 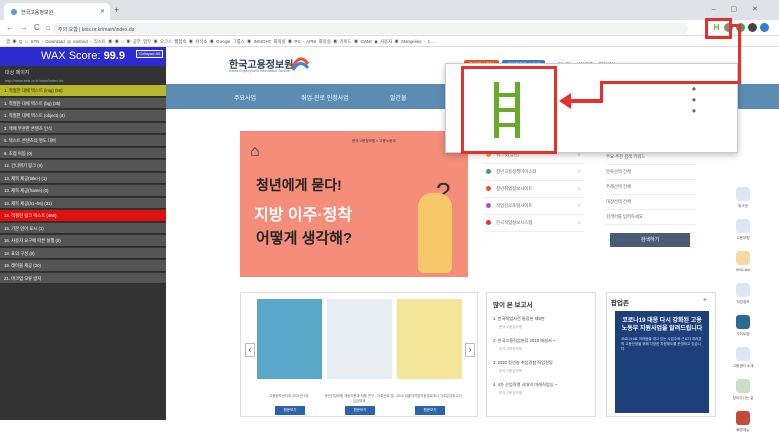 What do you see at coordinates (743, 427) in the screenshot?
I see `quick-item: 빠른메뉴` at bounding box center [743, 427].